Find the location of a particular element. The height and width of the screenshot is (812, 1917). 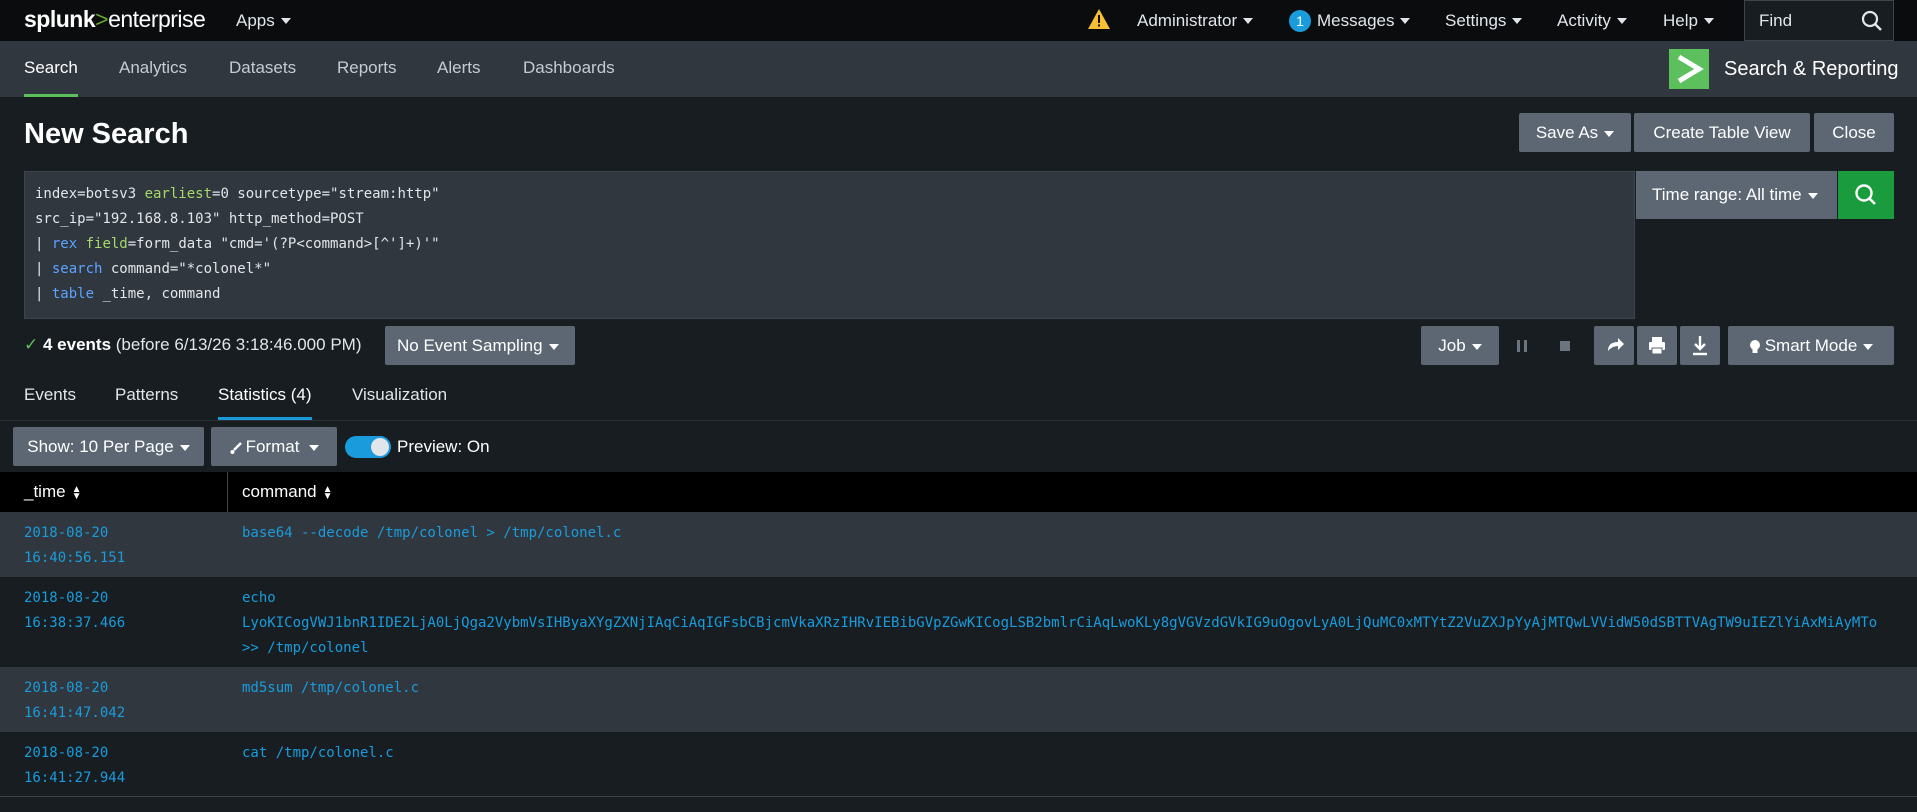

toggle-knob is located at coordinates (380, 447).